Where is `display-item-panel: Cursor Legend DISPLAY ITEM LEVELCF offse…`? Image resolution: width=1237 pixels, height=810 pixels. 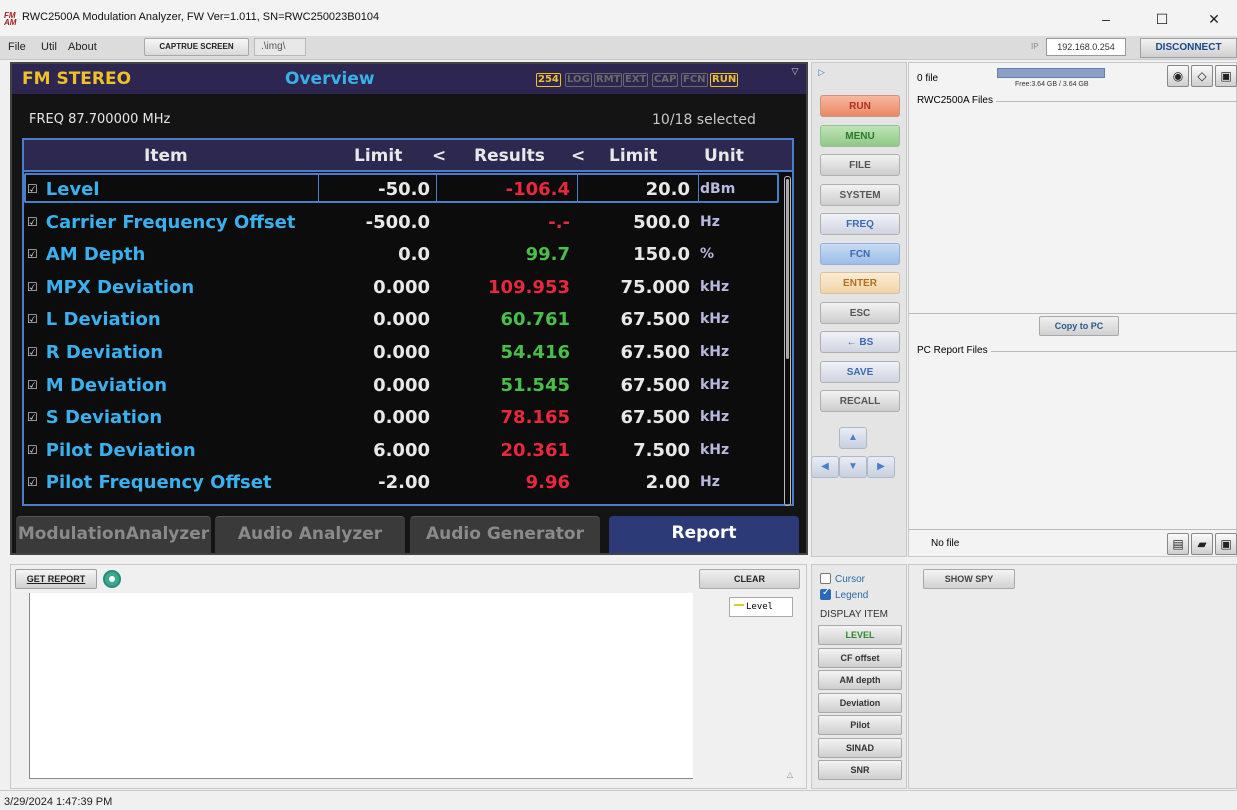 display-item-panel: Cursor Legend DISPLAY ITEM LEVELCF offse… is located at coordinates (859, 676).